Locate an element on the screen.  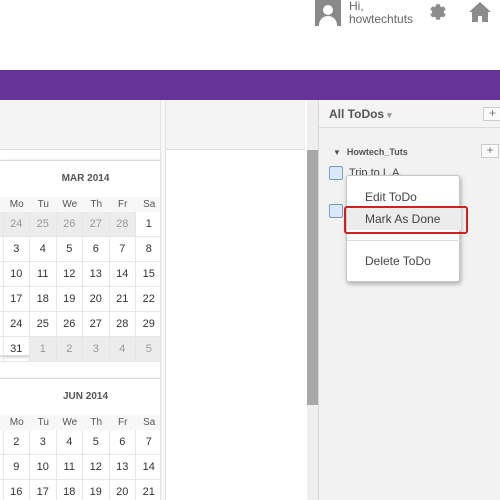
avatar-body is located at coordinates (328, 21).